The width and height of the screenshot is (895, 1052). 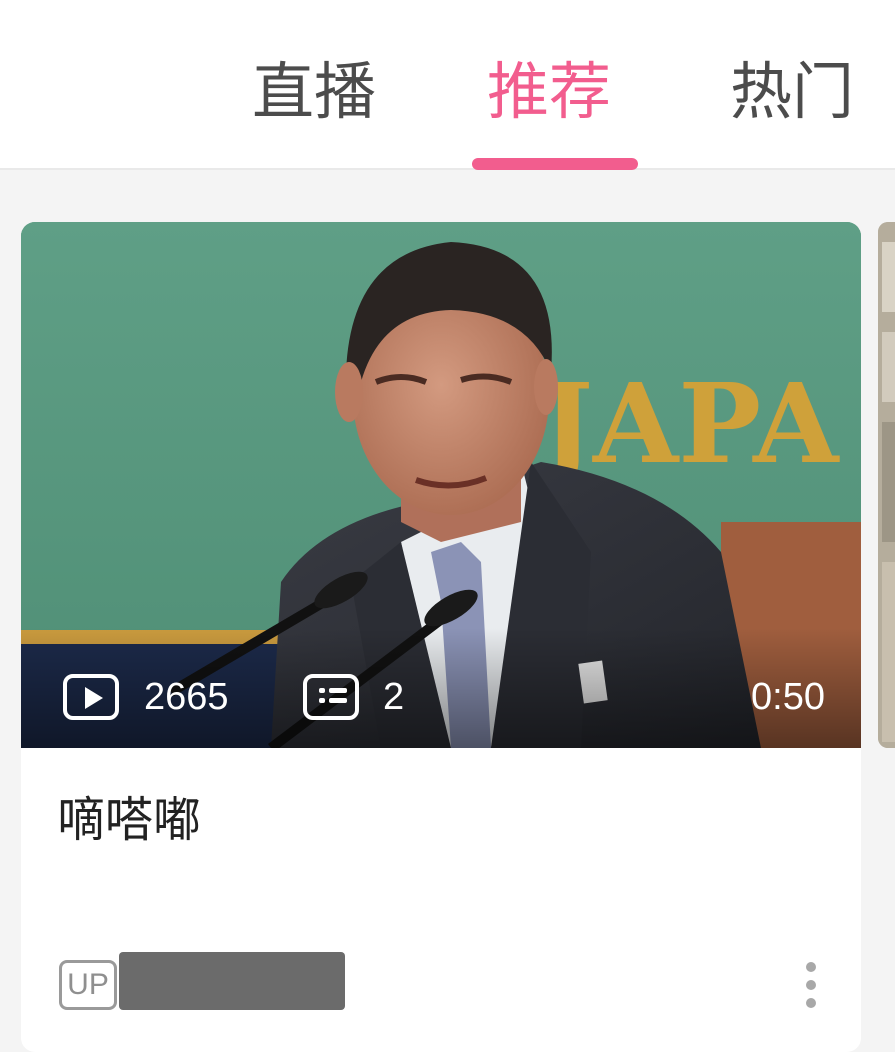 I want to click on next-thumbnail-image, so click(x=886, y=485).